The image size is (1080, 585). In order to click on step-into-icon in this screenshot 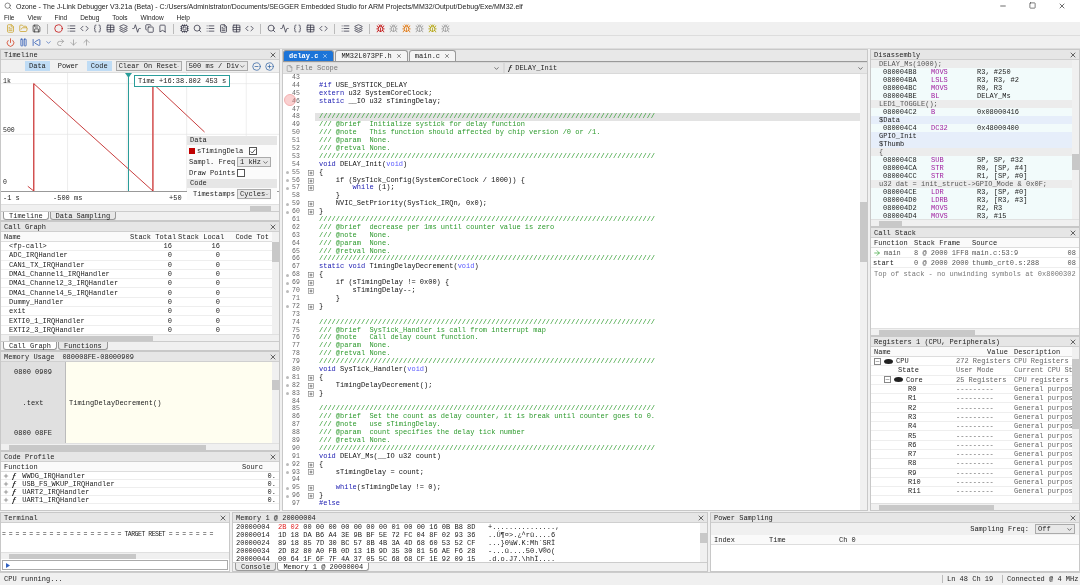, I will do `click(73, 42)`.